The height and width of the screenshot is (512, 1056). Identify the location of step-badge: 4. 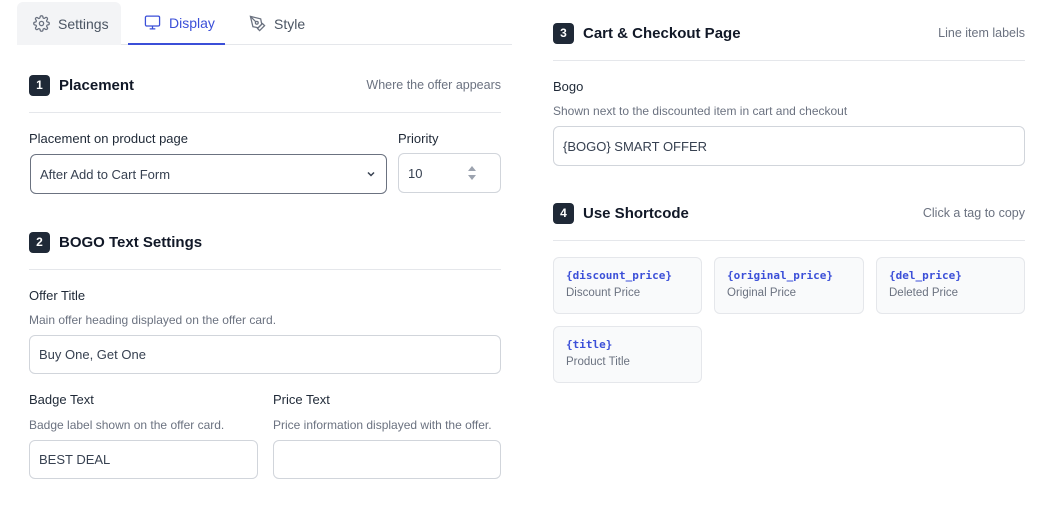
(563, 213).